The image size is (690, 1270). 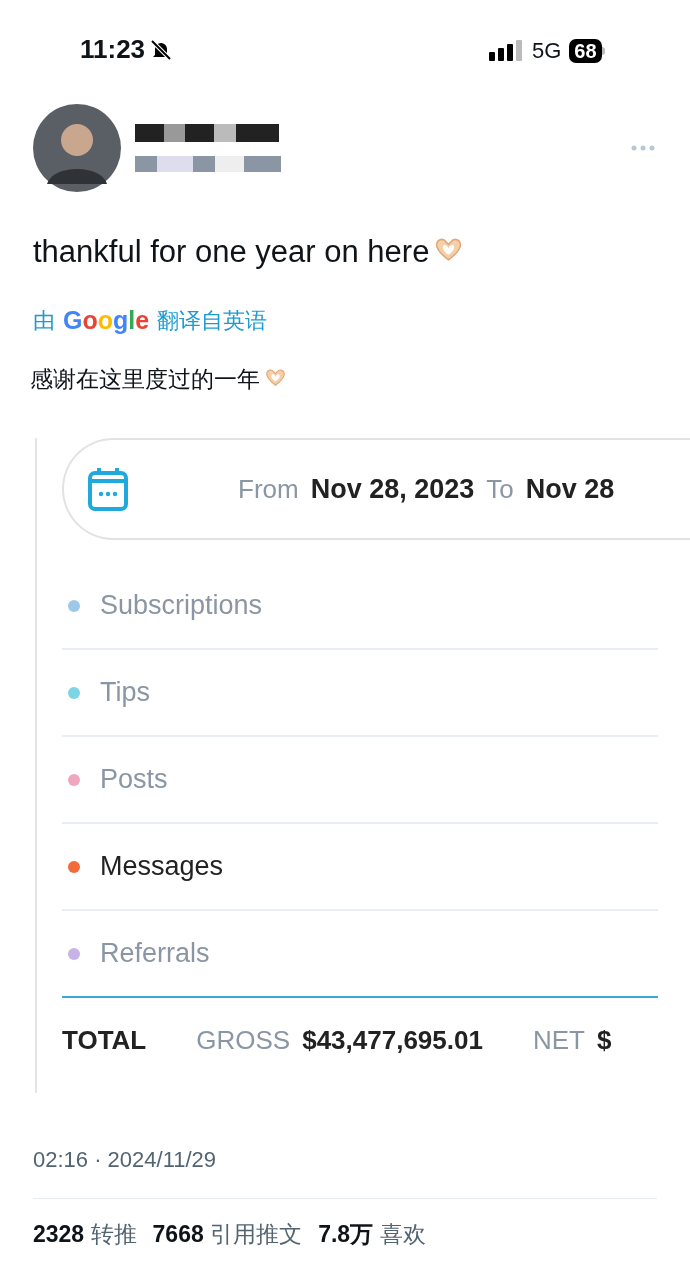 I want to click on category-label: Messages, so click(x=162, y=866).